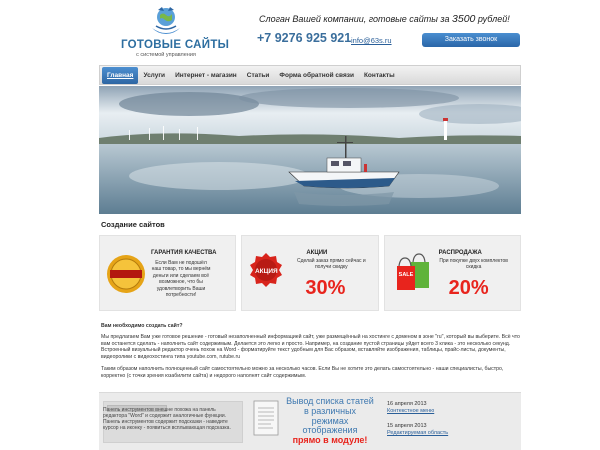 This screenshot has height=450, width=600. I want to click on nav-item-articles: Статьи, so click(258, 75).